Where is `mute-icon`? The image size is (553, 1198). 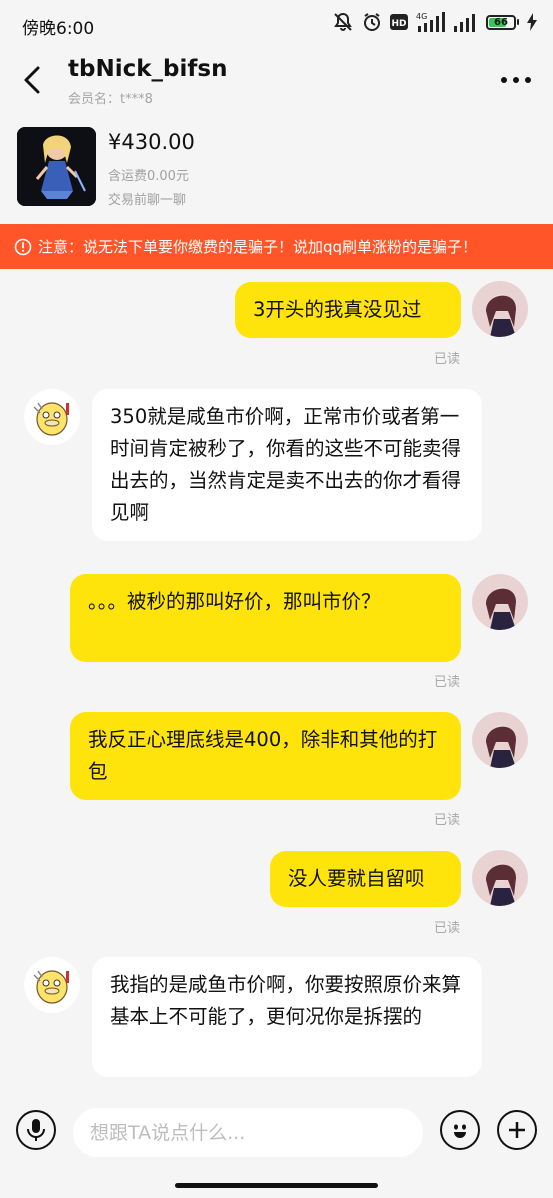
mute-icon is located at coordinates (343, 22).